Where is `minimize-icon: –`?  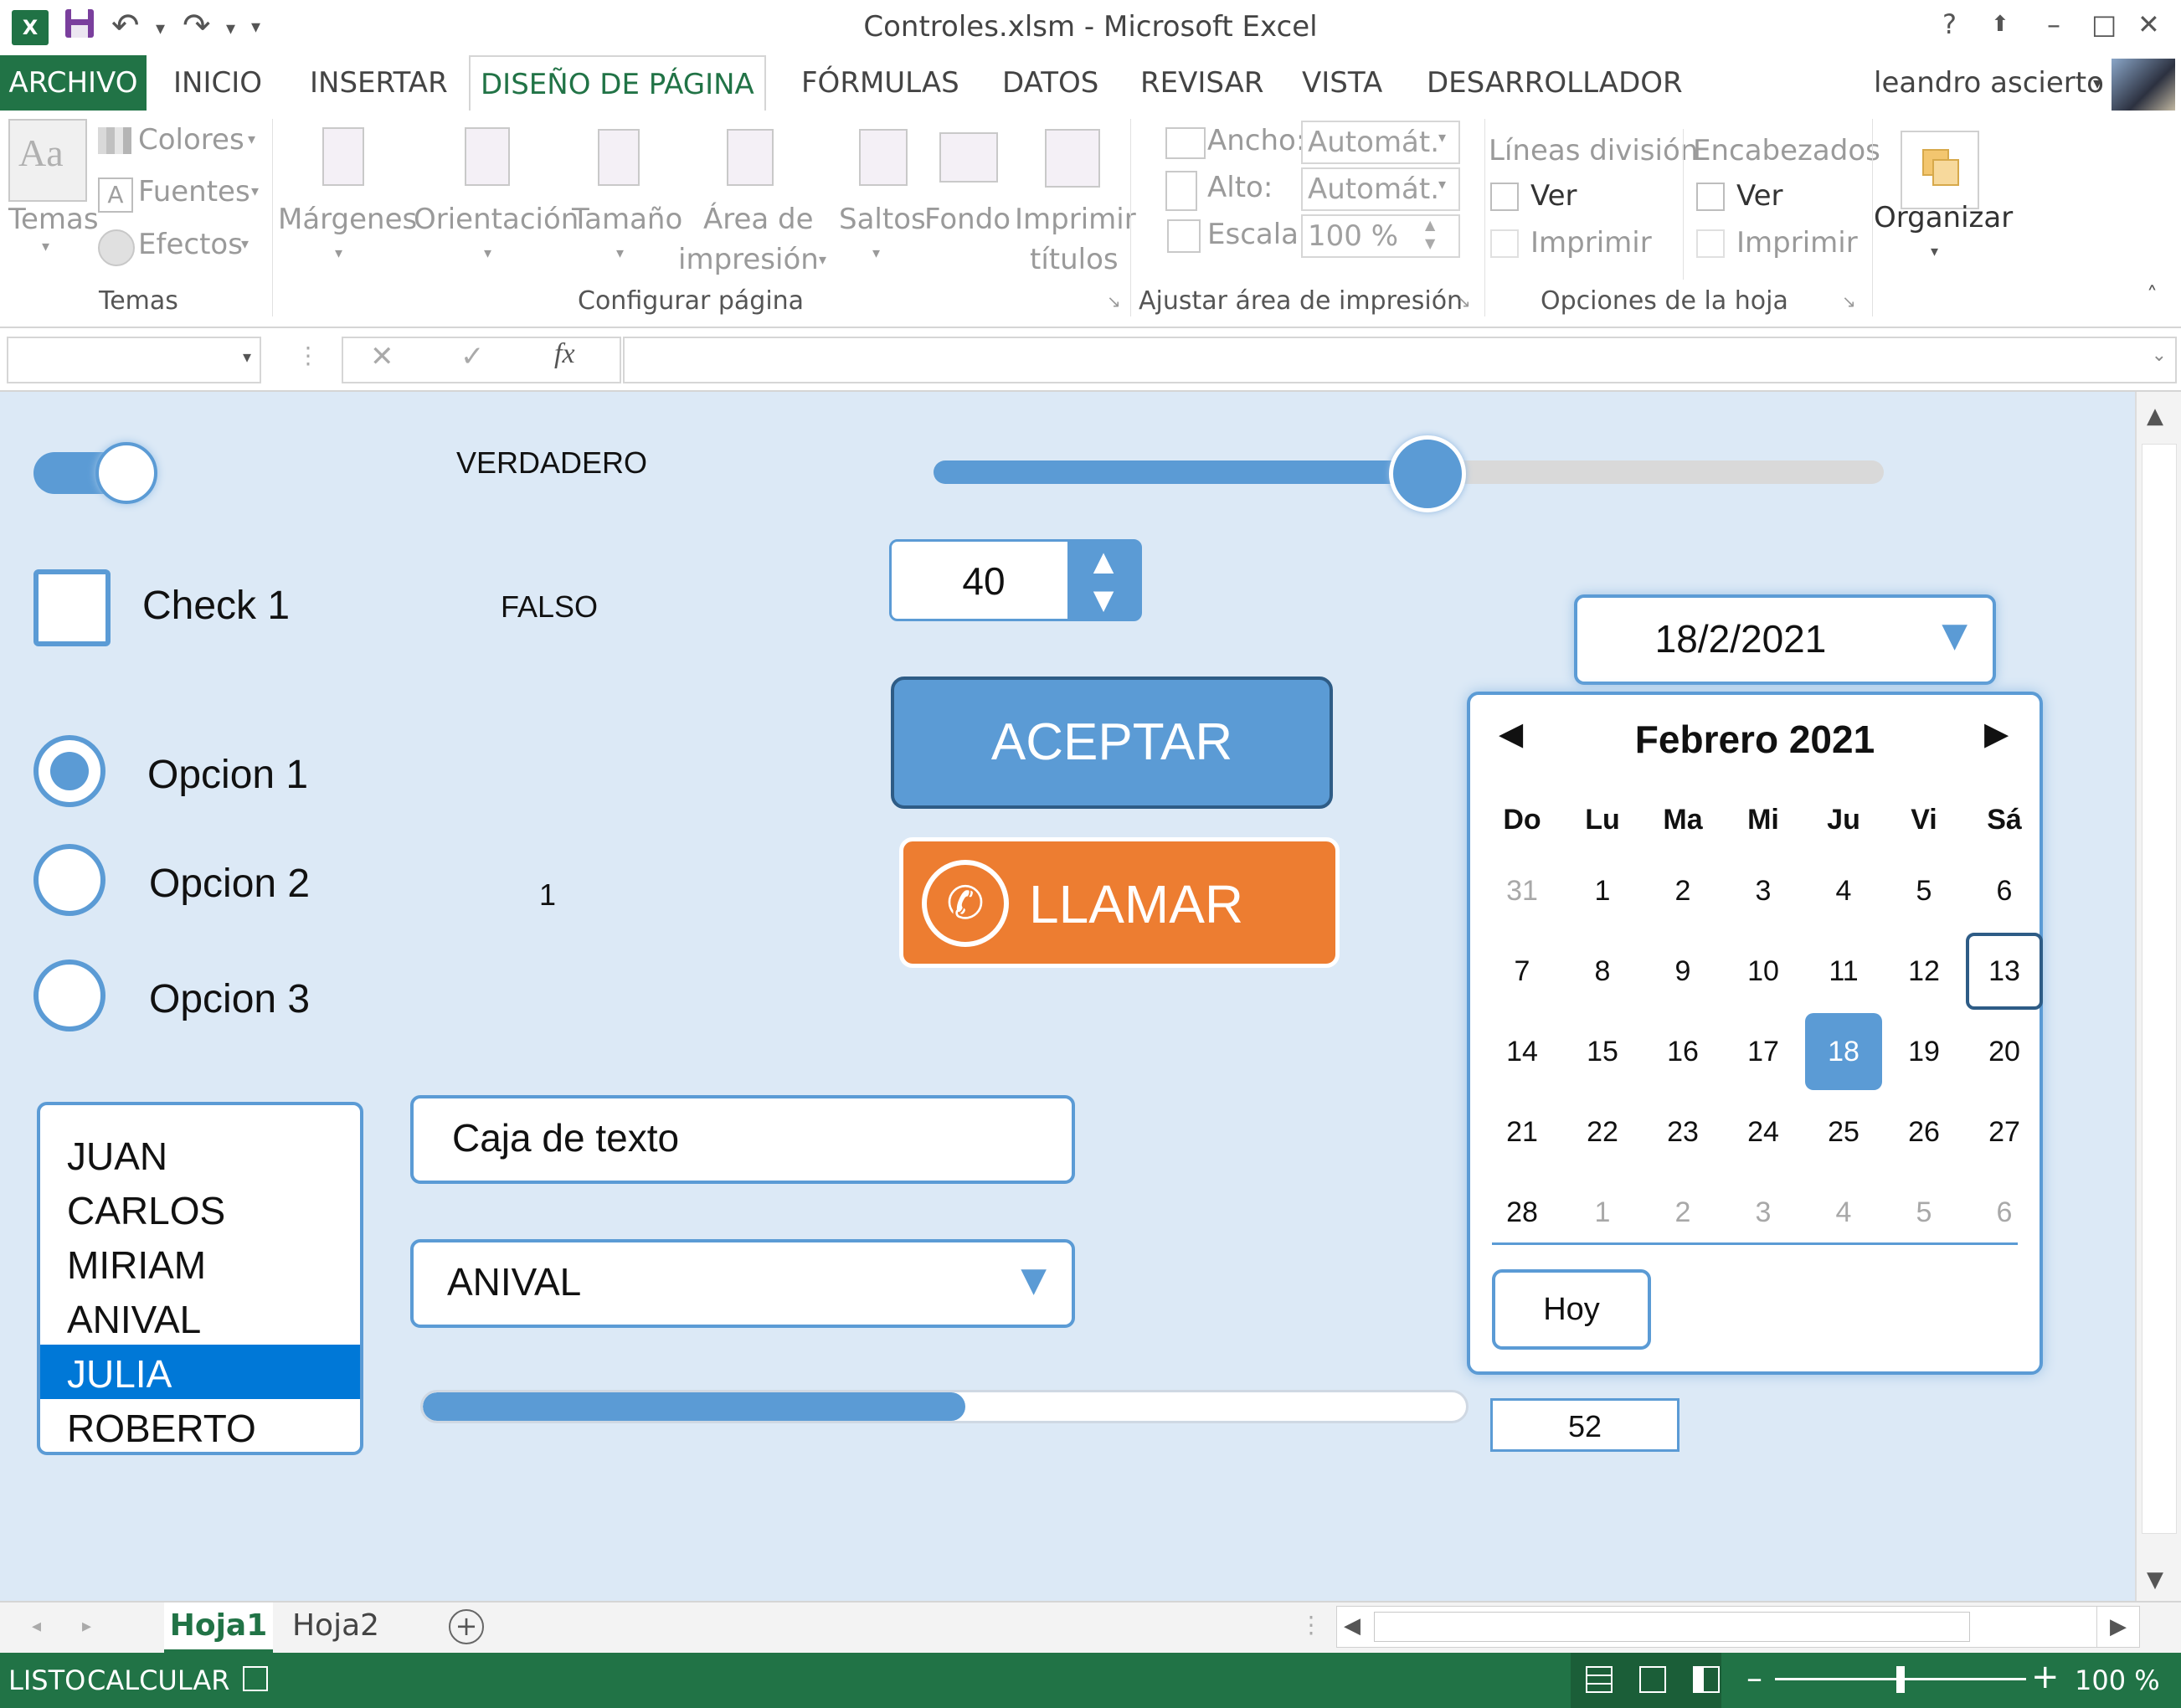 minimize-icon: – is located at coordinates (2053, 24).